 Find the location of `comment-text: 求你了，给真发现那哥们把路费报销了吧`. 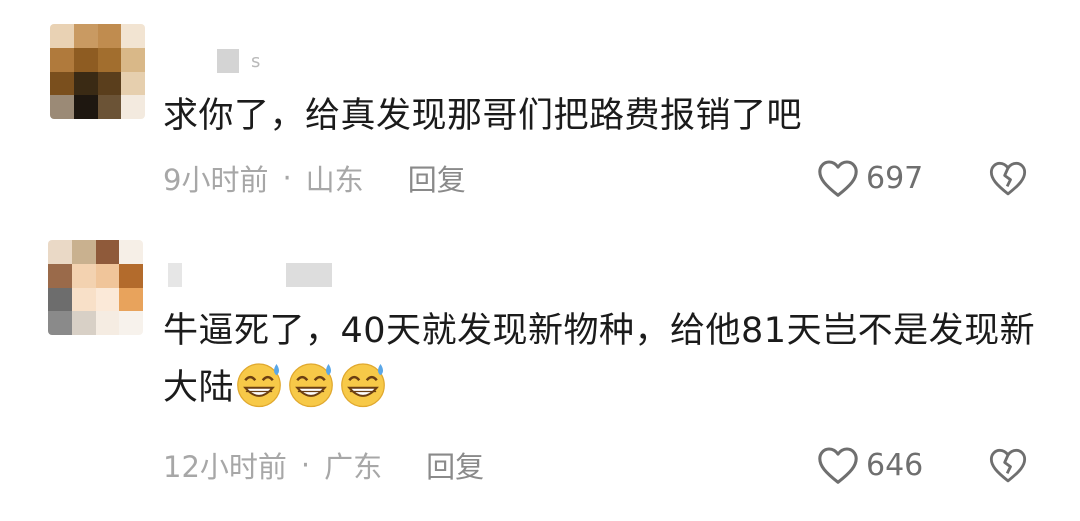

comment-text: 求你了，给真发现那哥们把路费报销了吧 is located at coordinates (601, 116).